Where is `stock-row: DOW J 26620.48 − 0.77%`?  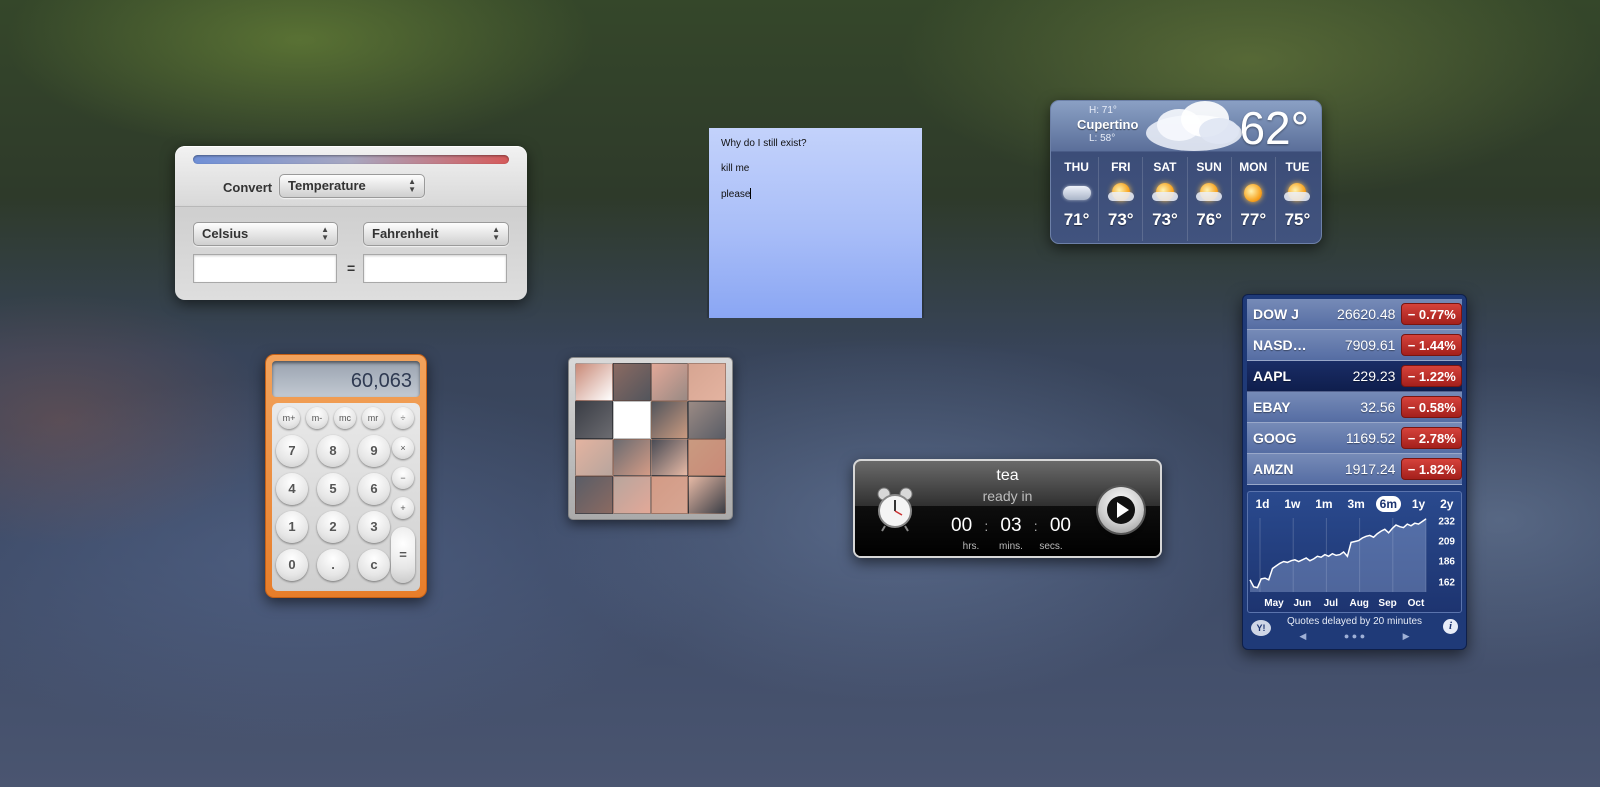
stock-row: DOW J 26620.48 − 0.77% is located at coordinates (1354, 314).